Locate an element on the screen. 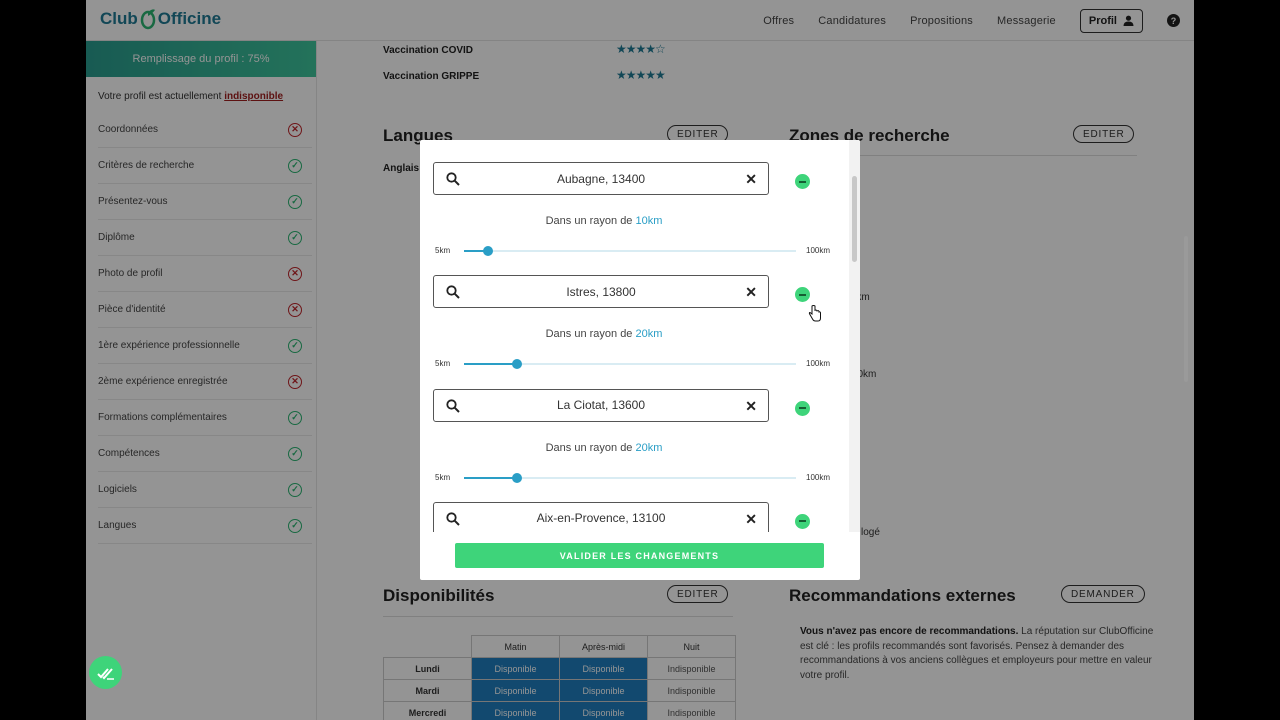 The height and width of the screenshot is (720, 1280). double-check-icon is located at coordinates (105, 673).